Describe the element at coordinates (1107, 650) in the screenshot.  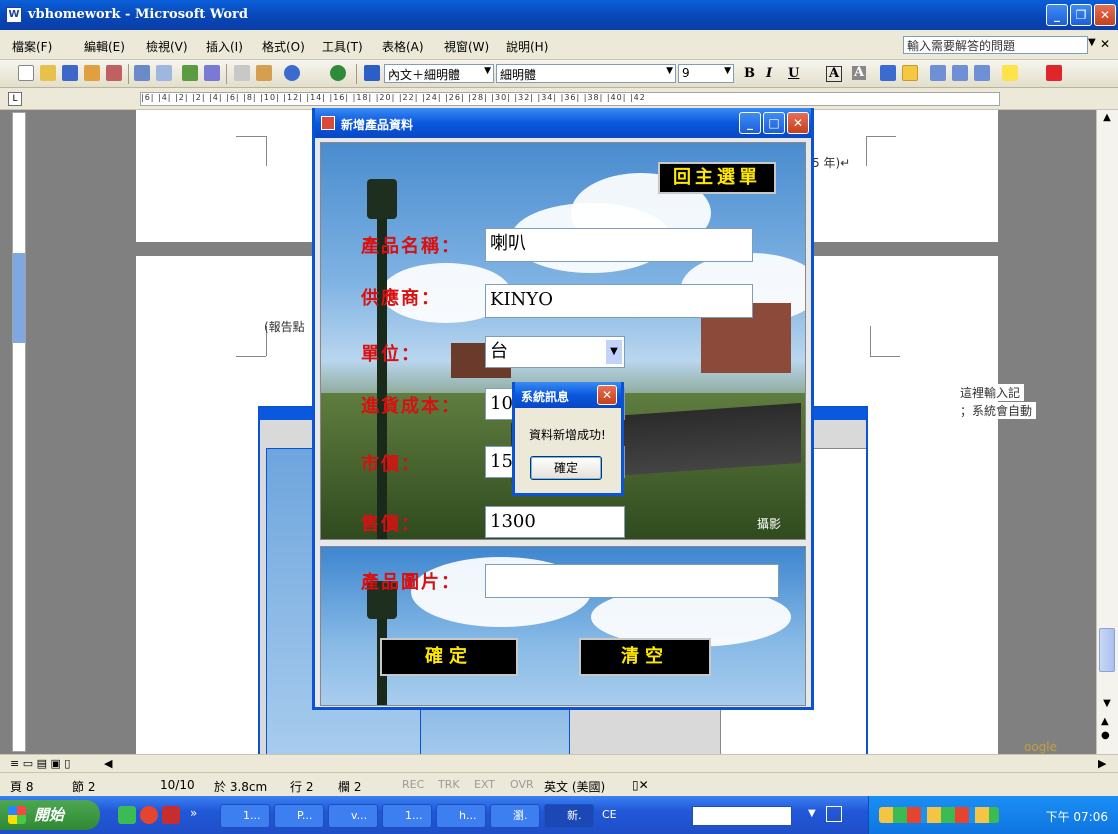
I see `scroll-thumb` at that location.